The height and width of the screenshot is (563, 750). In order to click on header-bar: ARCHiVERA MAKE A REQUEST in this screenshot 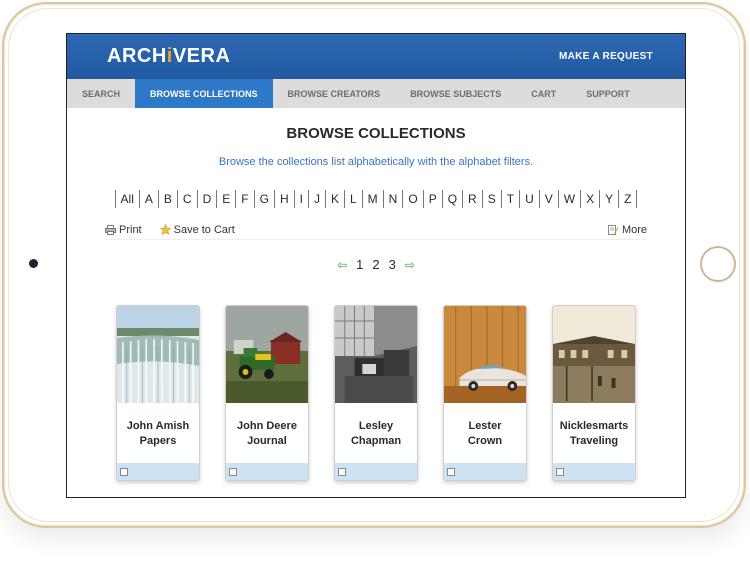, I will do `click(376, 56)`.